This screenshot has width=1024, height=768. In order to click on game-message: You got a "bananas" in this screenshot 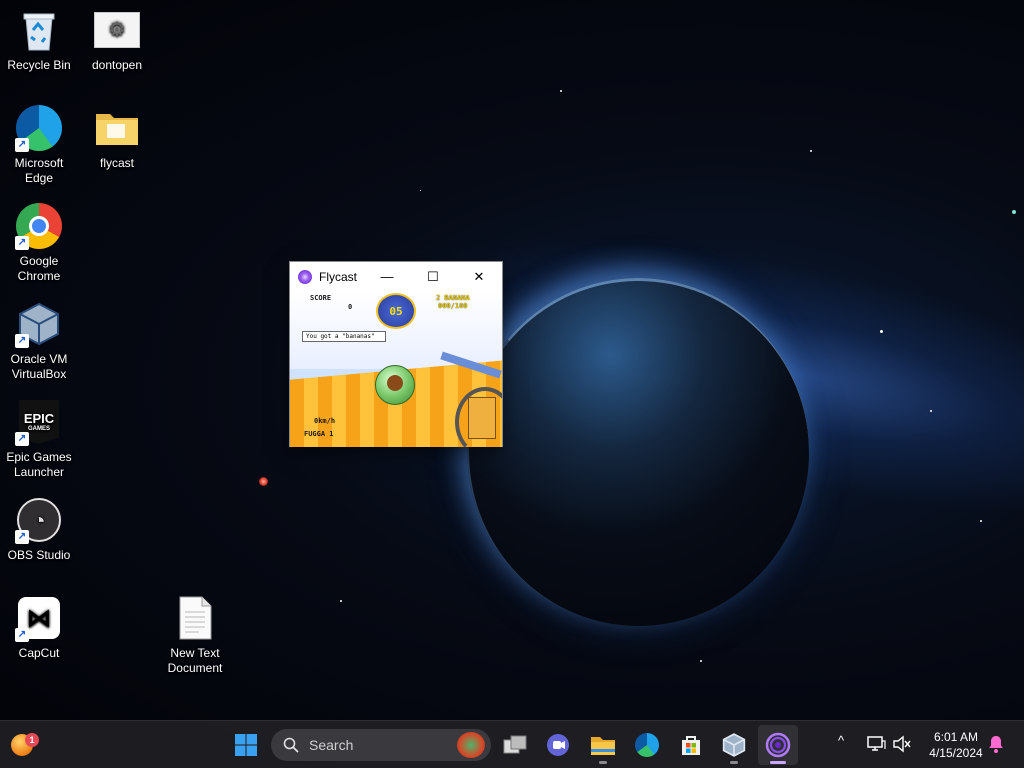, I will do `click(344, 336)`.